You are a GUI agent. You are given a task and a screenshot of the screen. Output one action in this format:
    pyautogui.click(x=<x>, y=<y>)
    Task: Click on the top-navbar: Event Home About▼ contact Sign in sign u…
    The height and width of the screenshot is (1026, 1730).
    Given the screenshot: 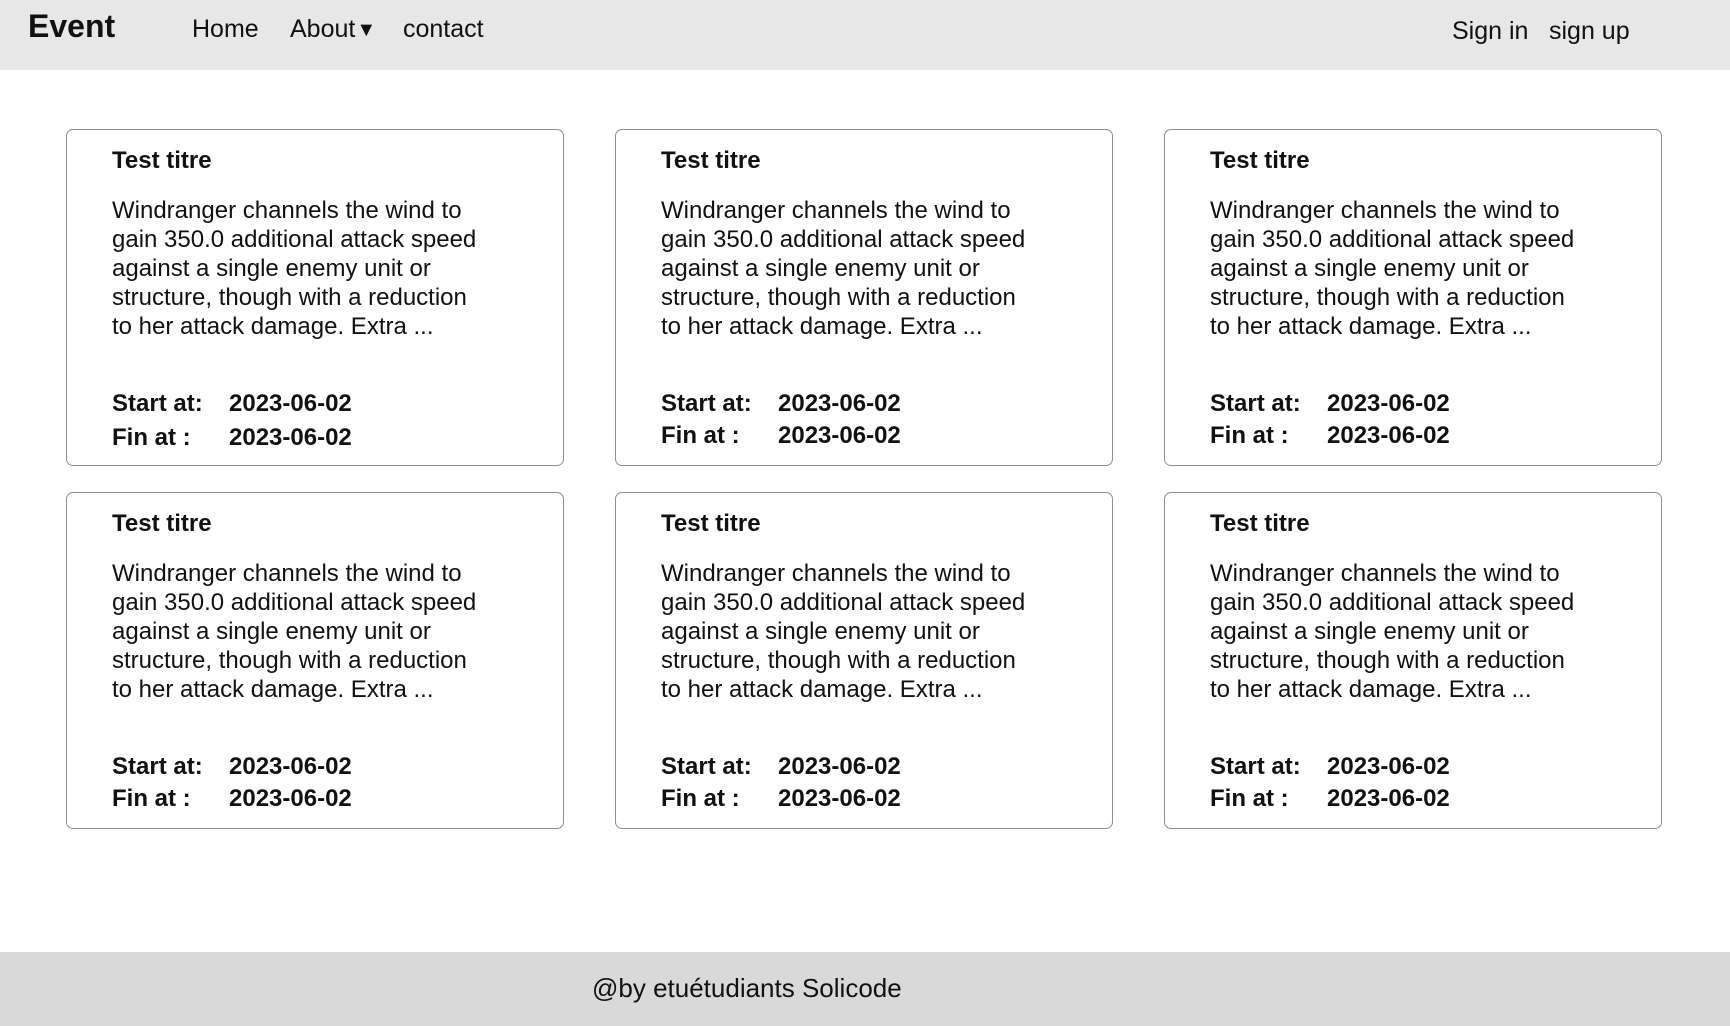 What is the action you would take?
    pyautogui.click(x=865, y=35)
    